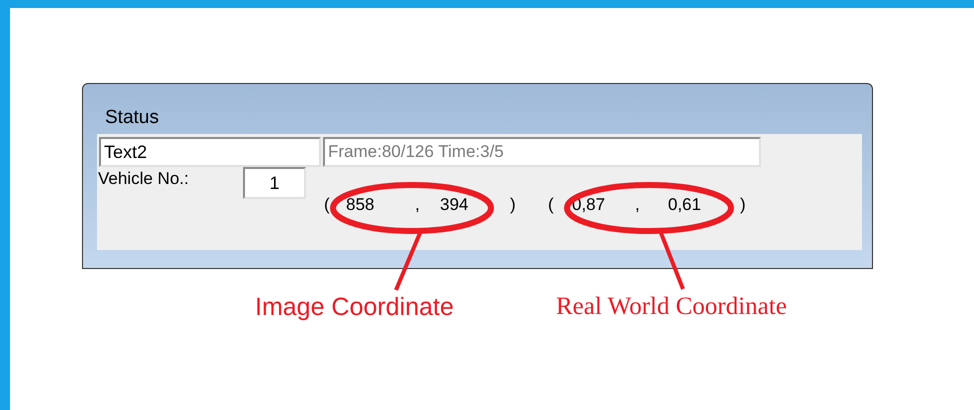  Describe the element at coordinates (360, 205) in the screenshot. I see `coordinate-value: 858` at that location.